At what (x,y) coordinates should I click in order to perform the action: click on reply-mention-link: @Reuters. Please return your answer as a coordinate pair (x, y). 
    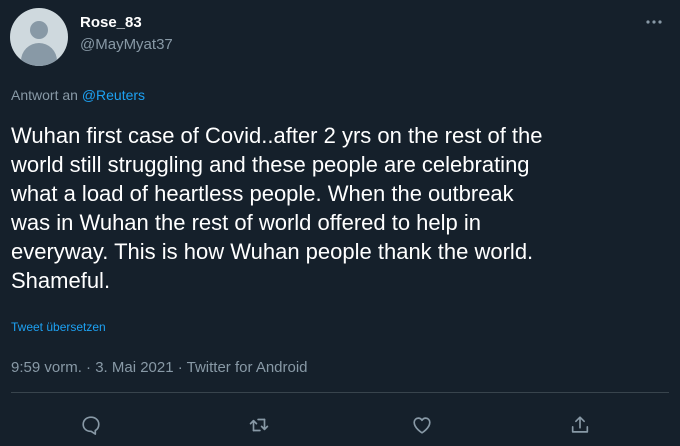
    Looking at the image, I should click on (113, 95).